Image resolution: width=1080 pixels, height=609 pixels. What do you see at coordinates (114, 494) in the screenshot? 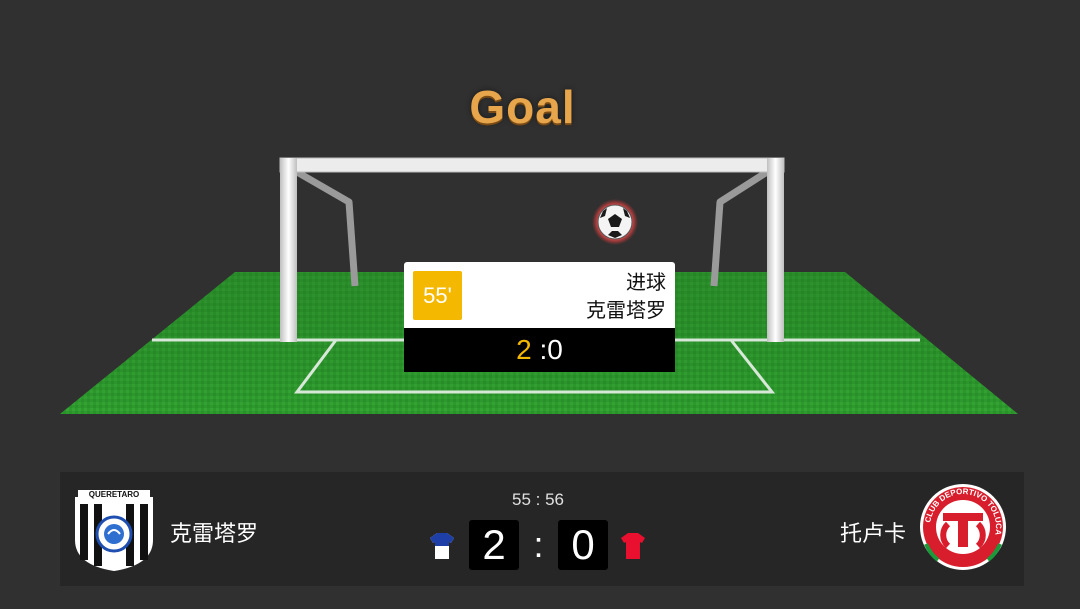
I see `home-logo-text: QUERETARO` at bounding box center [114, 494].